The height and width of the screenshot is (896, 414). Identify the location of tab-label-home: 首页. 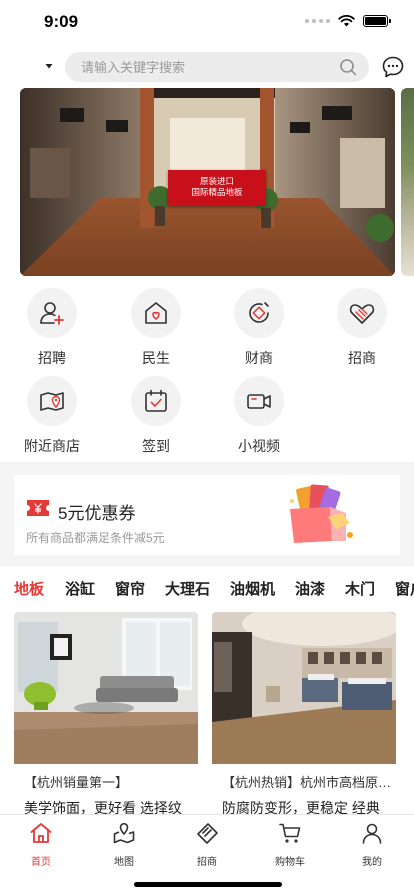
(41, 862).